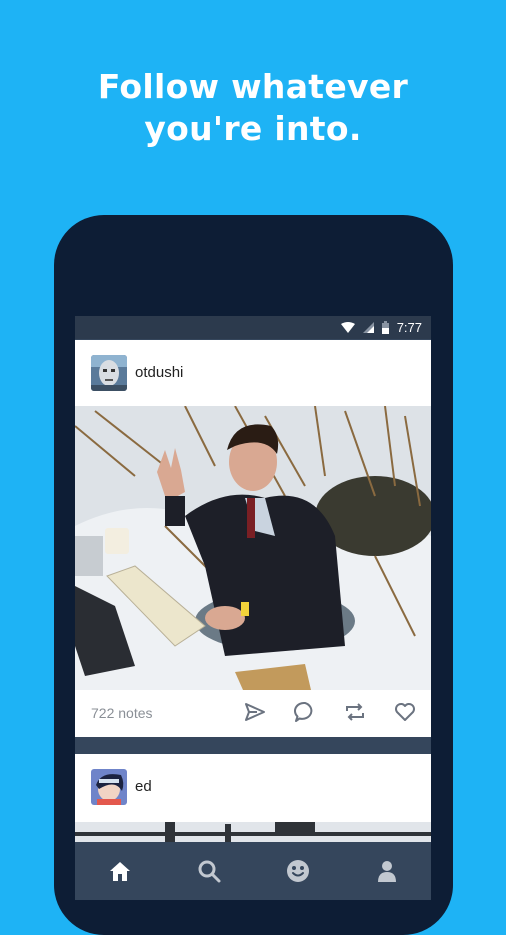 The image size is (506, 935). I want to click on headline: Follow whatever you're into., so click(253, 108).